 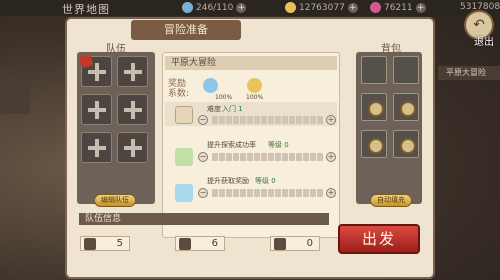 I want to click on depart-button: 出发, so click(x=379, y=239).